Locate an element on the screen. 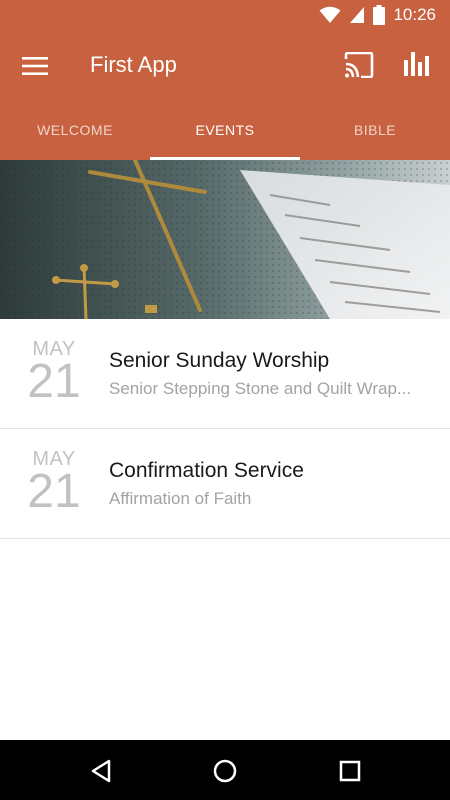  system-nav-bar is located at coordinates (225, 770).